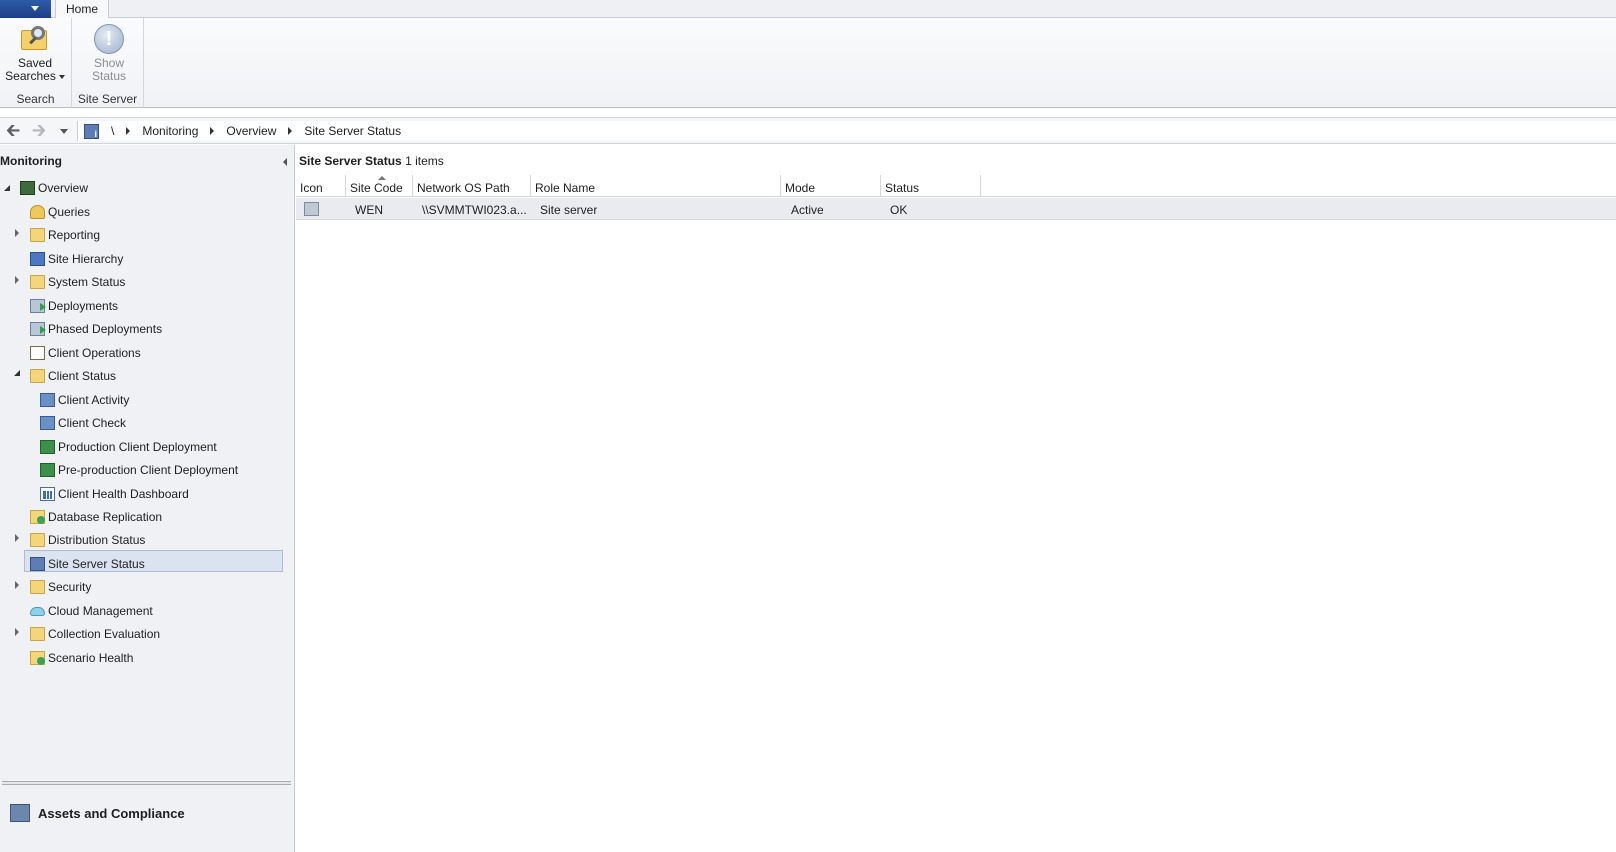  What do you see at coordinates (369, 210) in the screenshot?
I see `cell-site-code: WEN` at bounding box center [369, 210].